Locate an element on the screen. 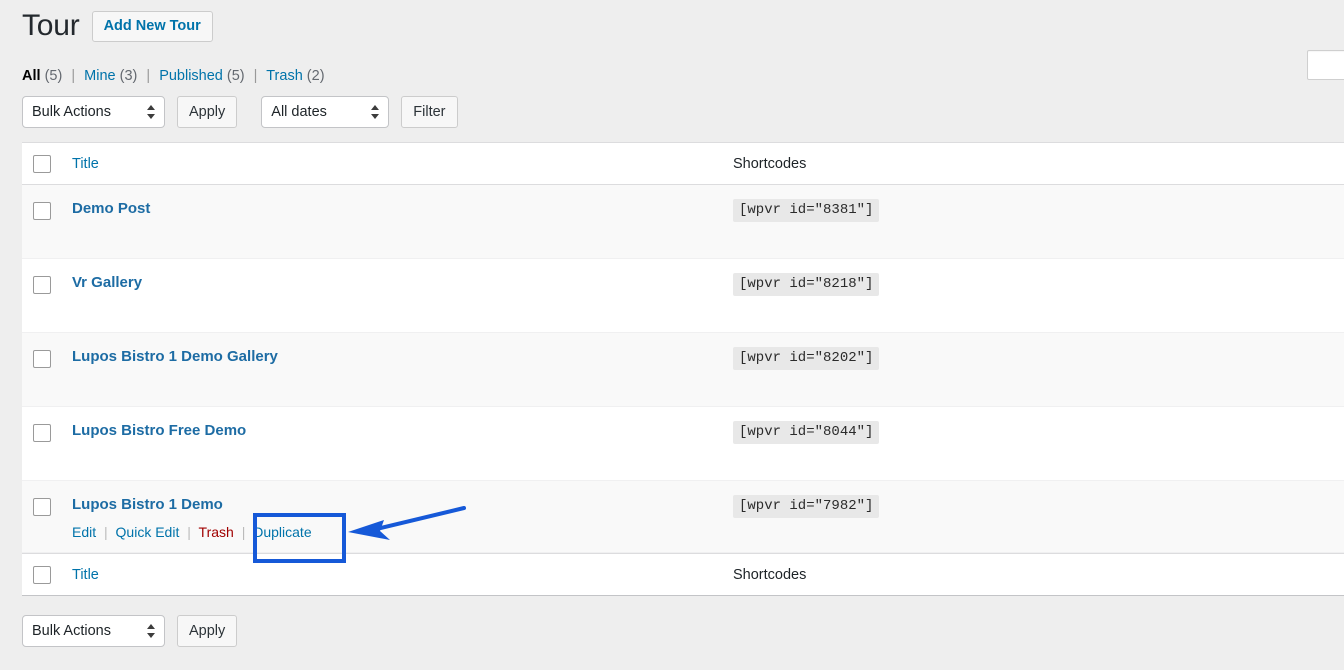  shortcode-value: [wpvr id="8044"] is located at coordinates (806, 432).